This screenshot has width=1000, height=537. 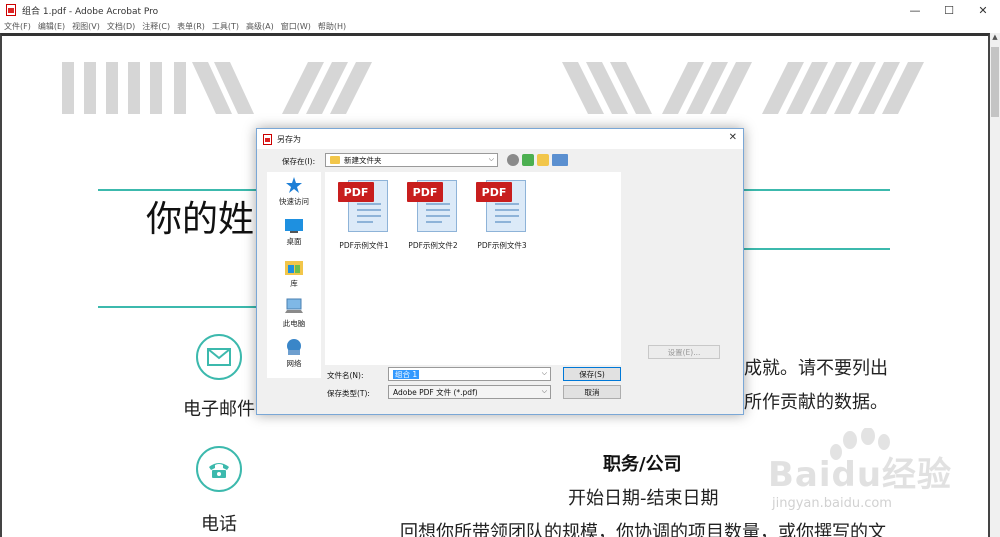 What do you see at coordinates (816, 402) in the screenshot?
I see `achievement-text-line2: 所作贡献的数据。` at bounding box center [816, 402].